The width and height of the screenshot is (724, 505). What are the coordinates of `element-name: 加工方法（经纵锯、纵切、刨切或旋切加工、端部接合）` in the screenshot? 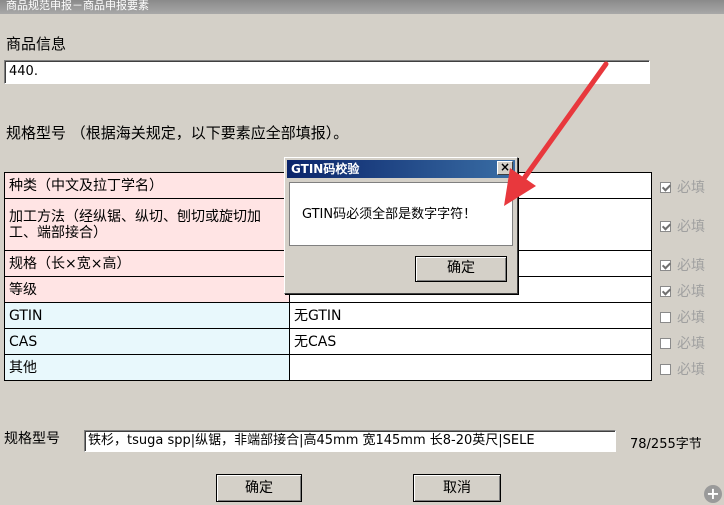 It's located at (147, 224).